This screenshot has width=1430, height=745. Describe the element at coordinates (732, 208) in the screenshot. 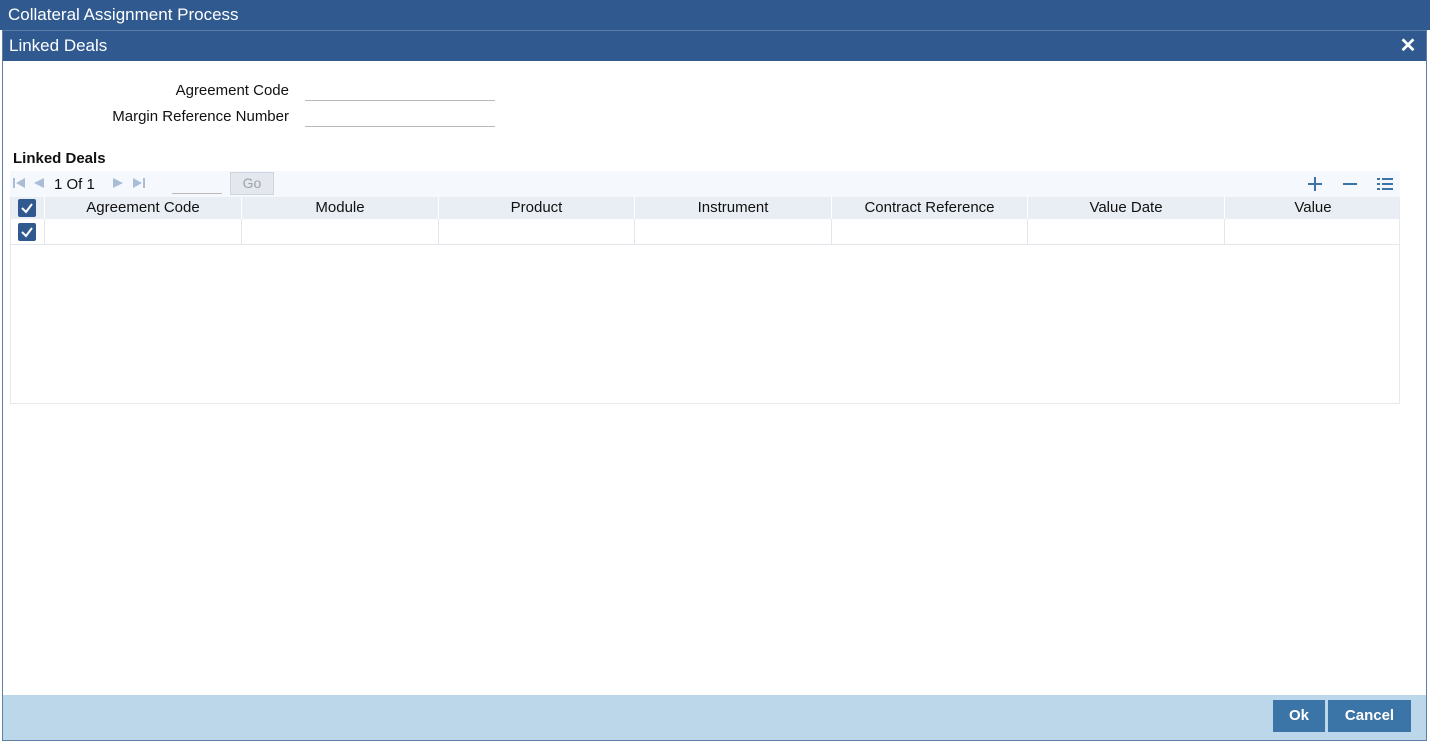

I see `column-header-instrument: Instrument` at that location.